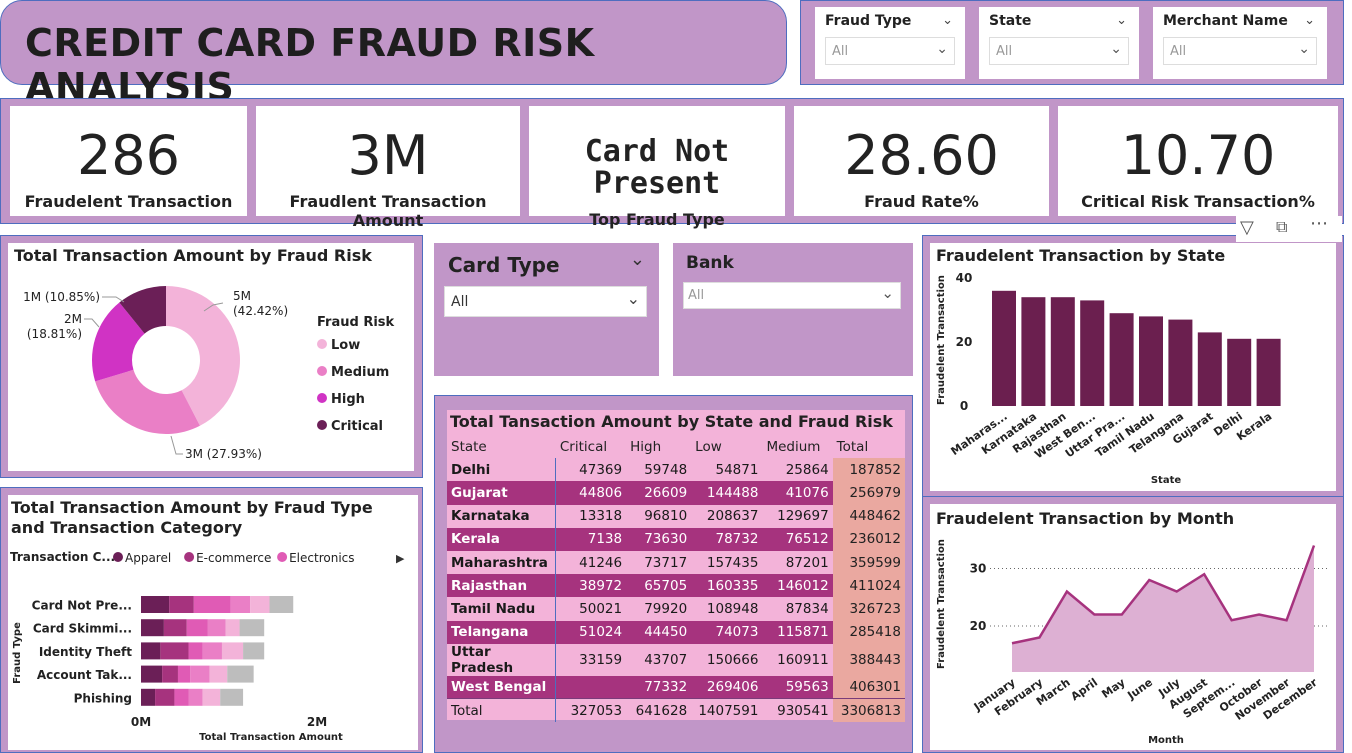  Describe the element at coordinates (545, 301) in the screenshot. I see `card-type-dropdown: All ⌄` at that location.